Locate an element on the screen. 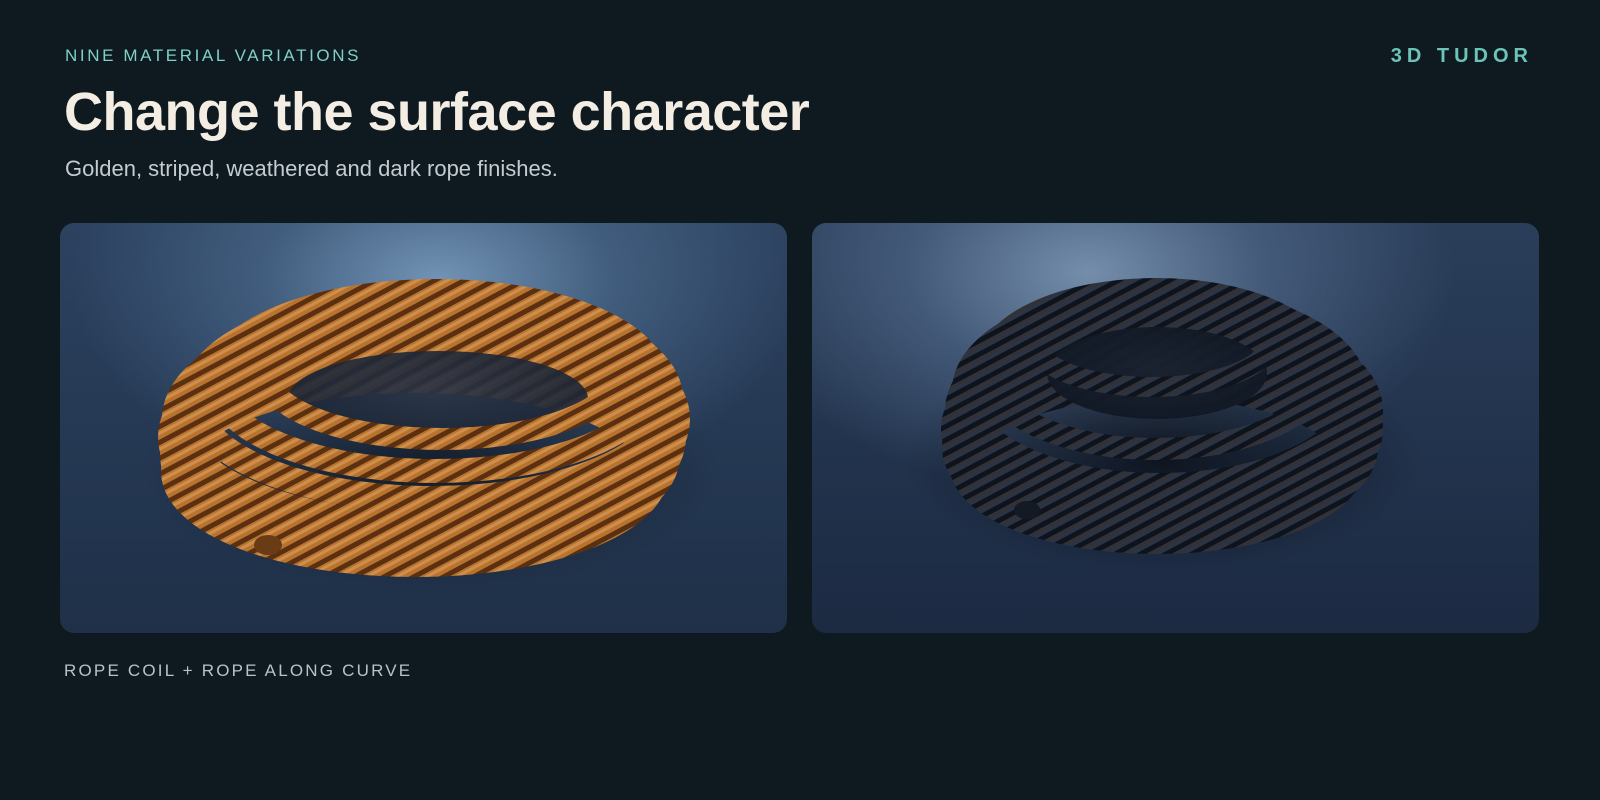 This screenshot has width=1600, height=800. dark-rope-coil-illustration is located at coordinates (1162, 425).